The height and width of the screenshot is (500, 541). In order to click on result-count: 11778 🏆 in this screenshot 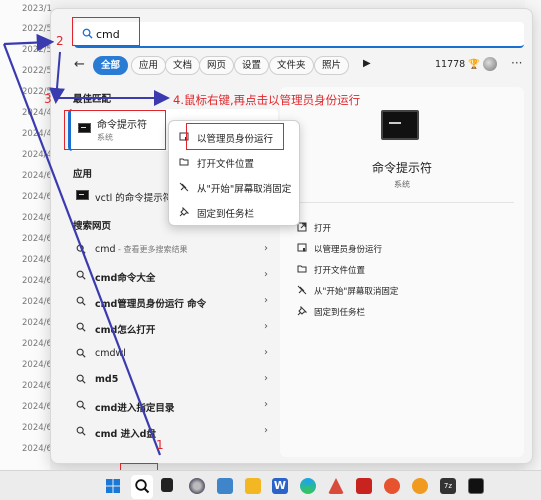, I will do `click(457, 64)`.